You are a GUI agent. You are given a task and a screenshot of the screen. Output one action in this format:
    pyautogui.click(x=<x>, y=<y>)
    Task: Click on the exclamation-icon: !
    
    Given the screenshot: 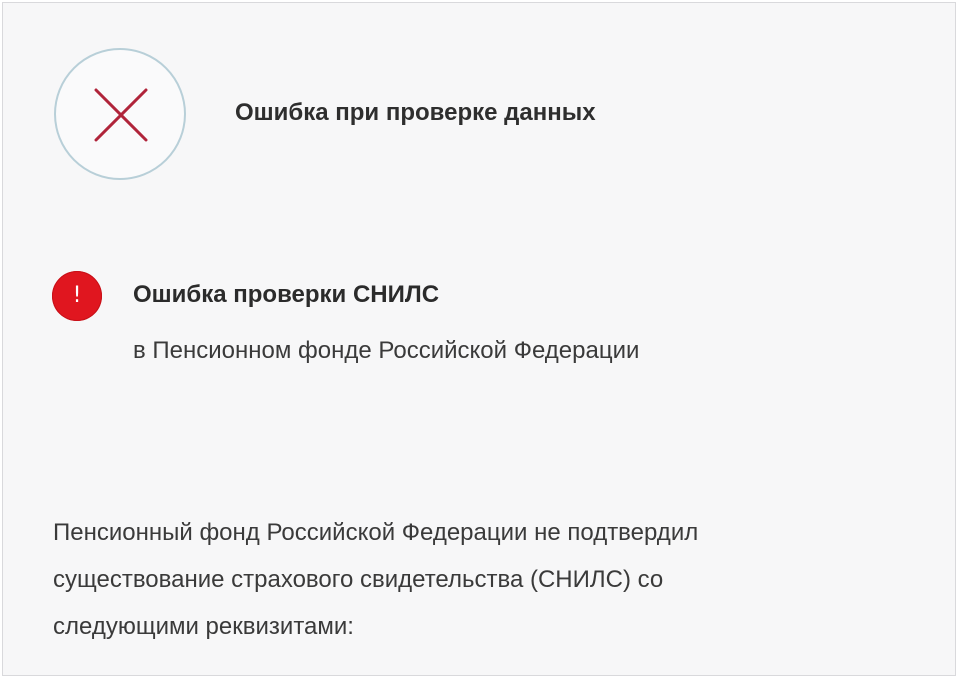 What is the action you would take?
    pyautogui.click(x=77, y=296)
    